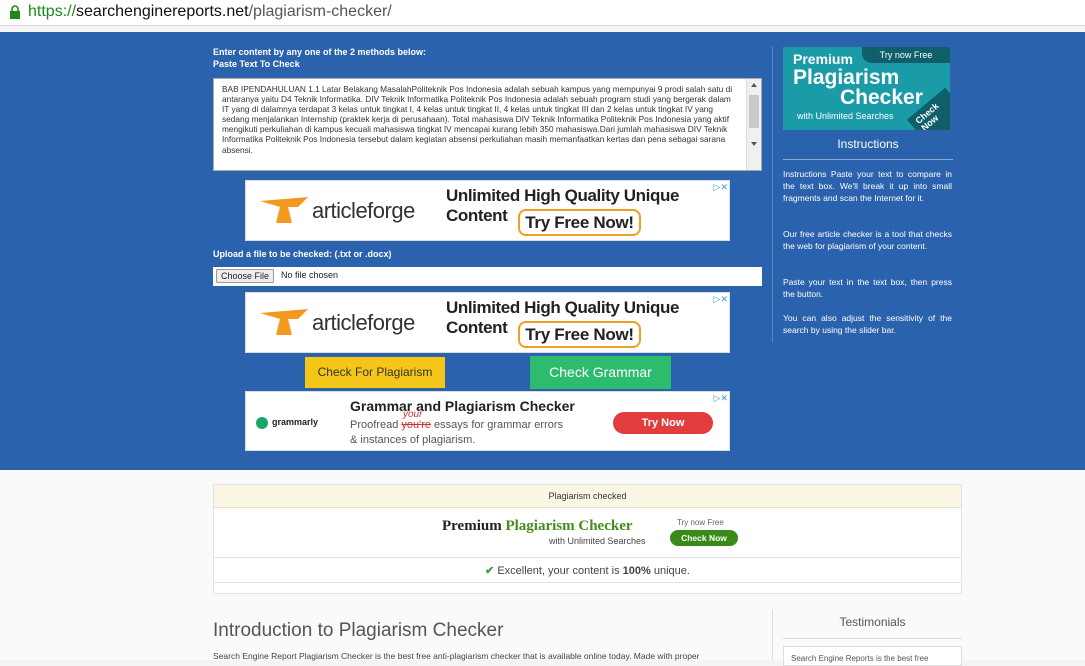  Describe the element at coordinates (868, 159) in the screenshot. I see `instructions-divider` at that location.